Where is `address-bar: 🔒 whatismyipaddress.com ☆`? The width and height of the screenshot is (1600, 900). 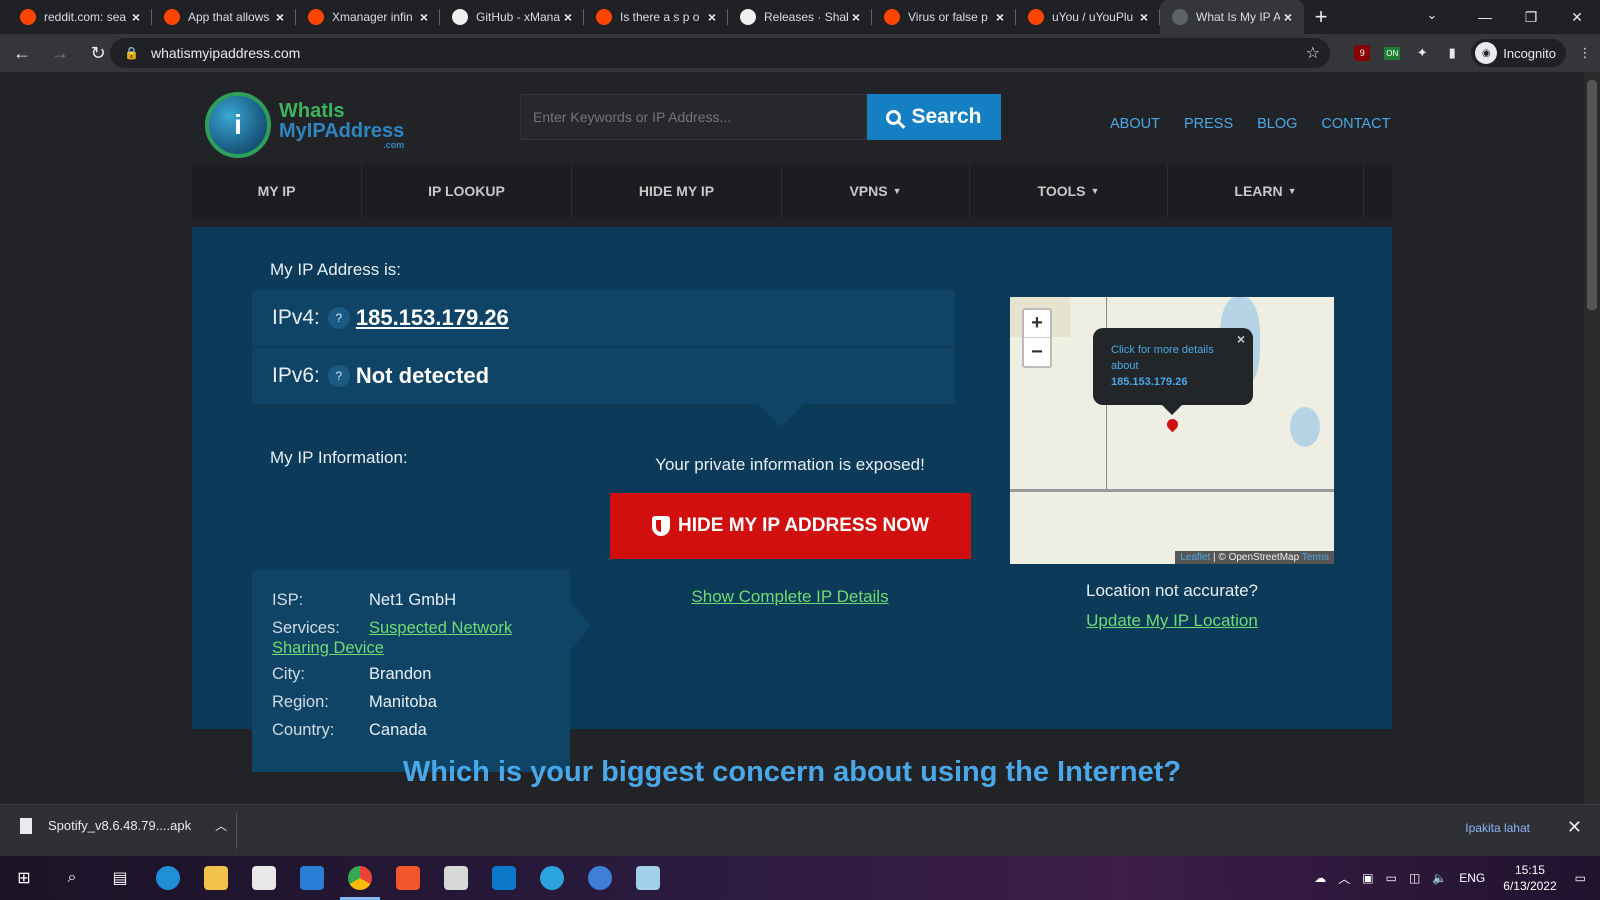
address-bar: 🔒 whatismyipaddress.com ☆ is located at coordinates (720, 53).